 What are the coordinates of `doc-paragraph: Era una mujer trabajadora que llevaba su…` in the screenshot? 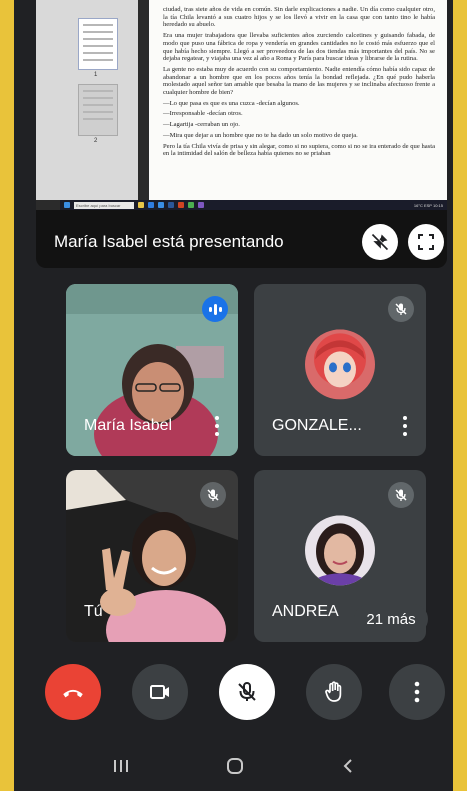 It's located at (299, 47).